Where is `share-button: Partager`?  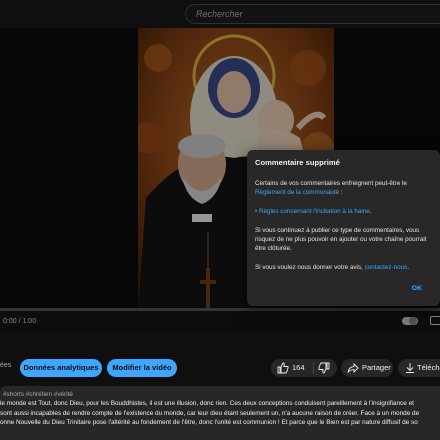
share-button: Partager is located at coordinates (367, 368).